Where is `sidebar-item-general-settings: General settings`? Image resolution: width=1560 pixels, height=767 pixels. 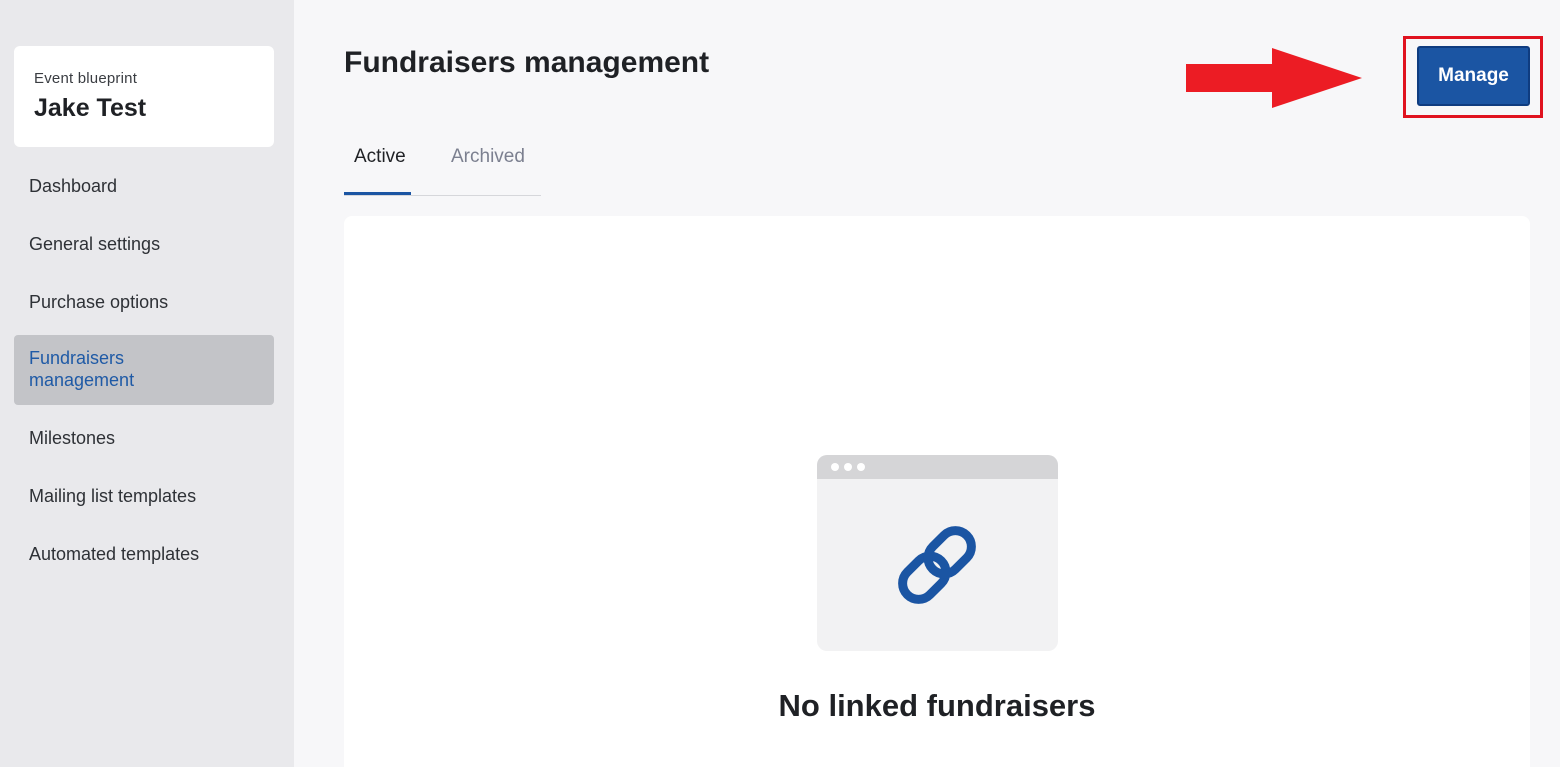
sidebar-item-general-settings: General settings is located at coordinates (144, 244).